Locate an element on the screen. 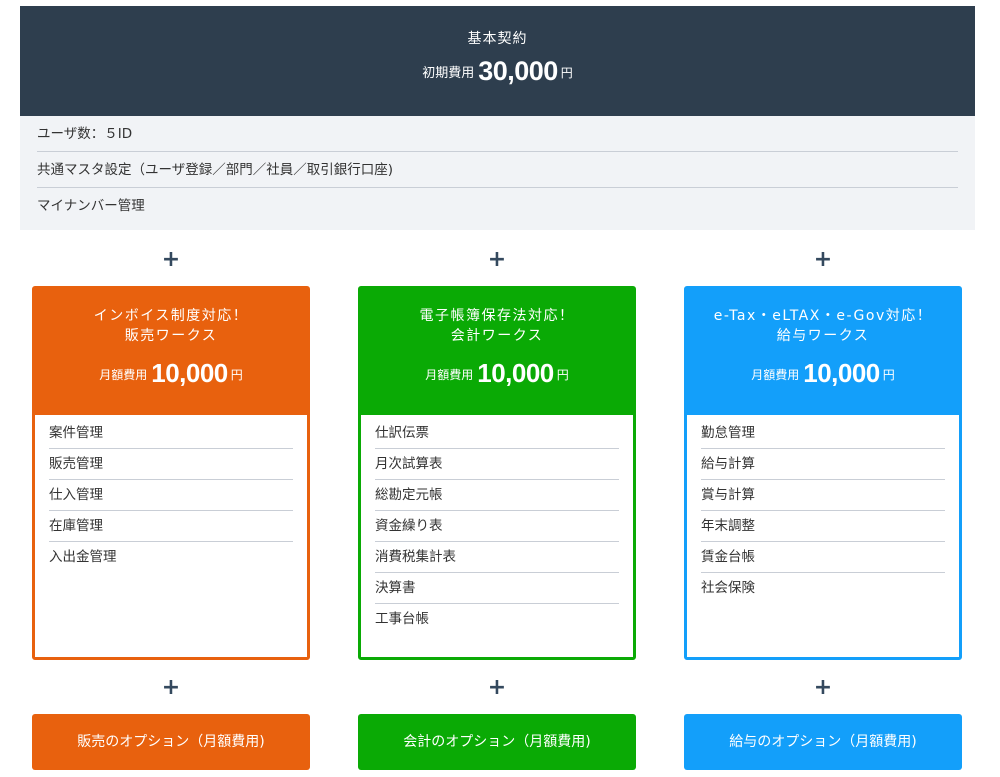 This screenshot has width=1000, height=777. list-item: 勤怠管理 is located at coordinates (823, 433).